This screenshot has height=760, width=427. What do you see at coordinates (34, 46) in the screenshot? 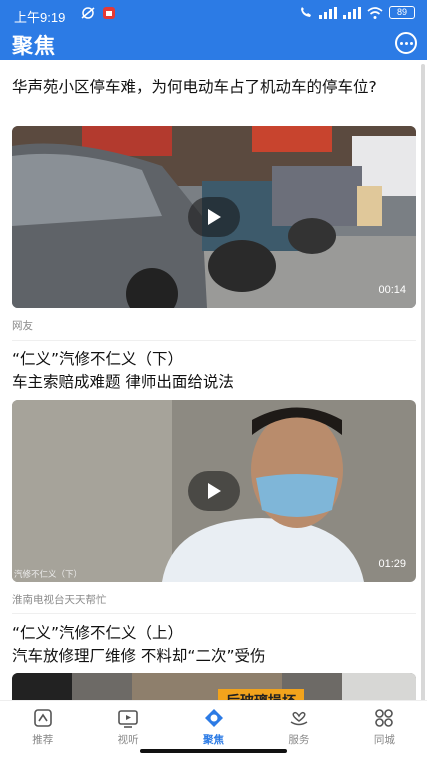
I see `page-title: 聚焦` at bounding box center [34, 46].